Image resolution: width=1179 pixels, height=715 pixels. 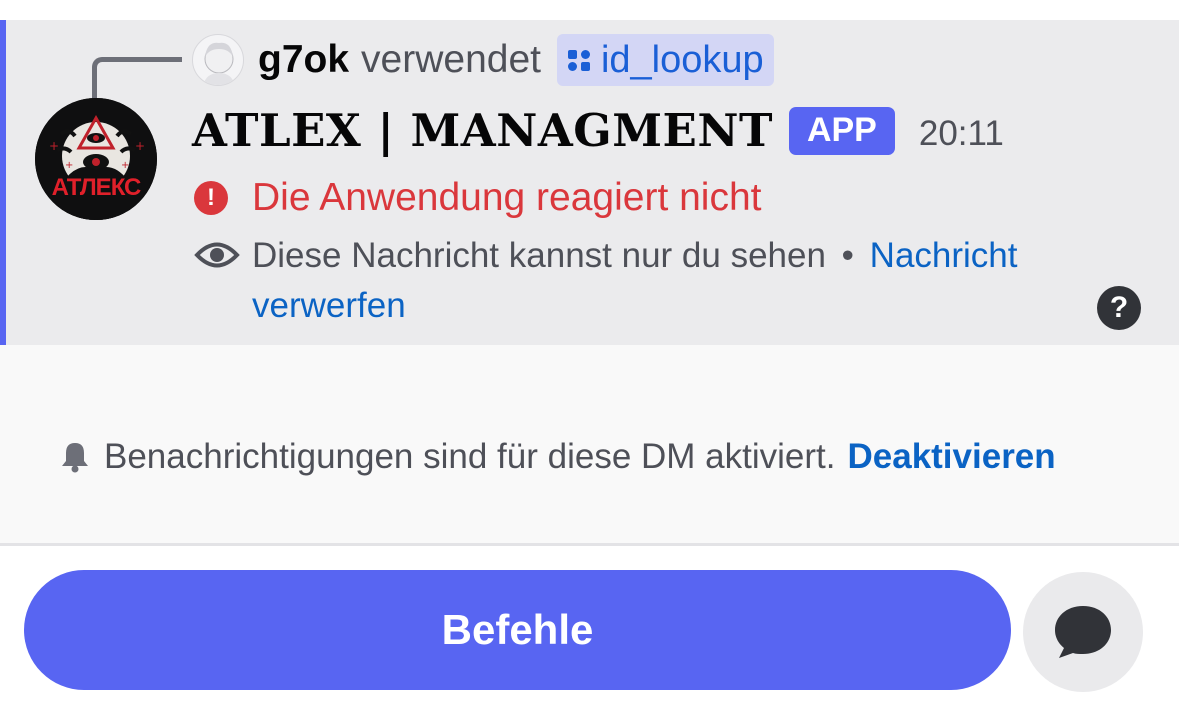 I want to click on interaction-error: ! Die Anwendung reagiert nicht, so click(x=478, y=198).